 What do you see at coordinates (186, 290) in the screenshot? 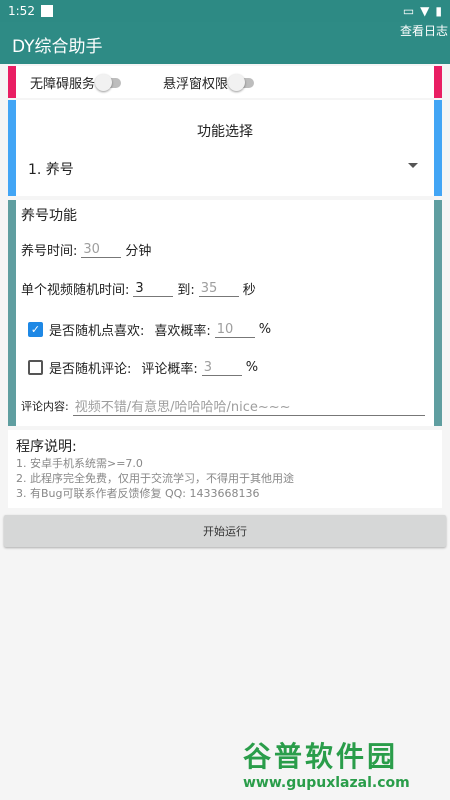
I see `video-to-label: 到:` at bounding box center [186, 290].